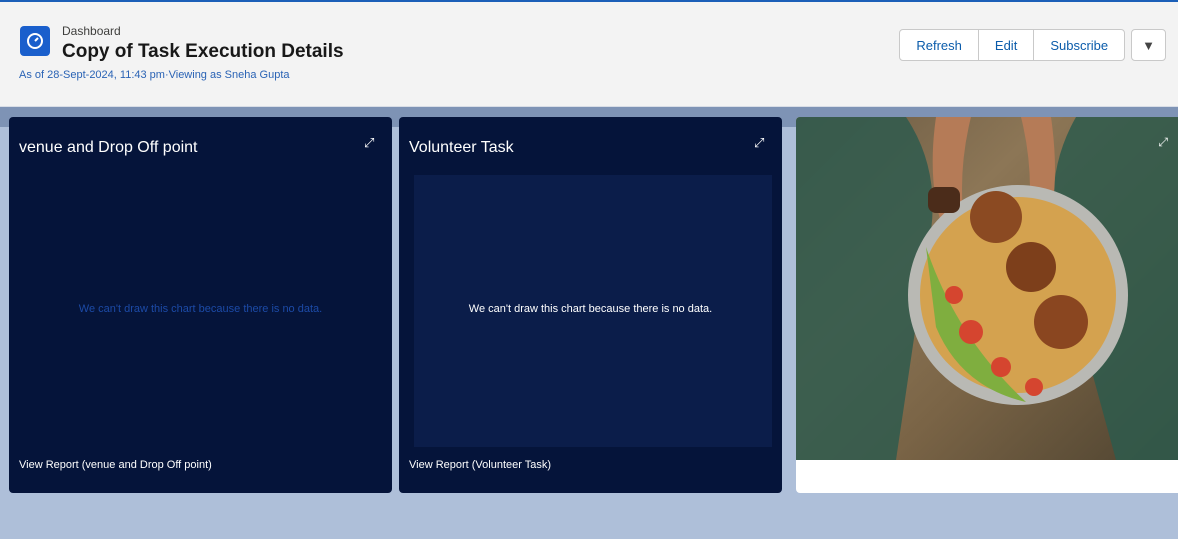  I want to click on refresh-button: Refresh, so click(939, 45).